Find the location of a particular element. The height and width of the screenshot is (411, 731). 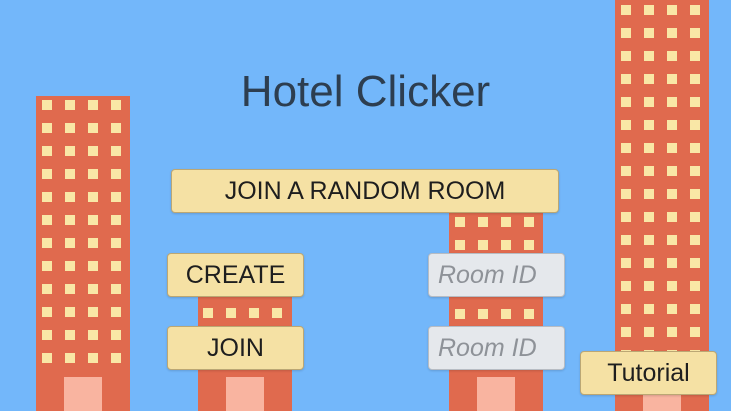

create-room-button: CREATE is located at coordinates (235, 275).